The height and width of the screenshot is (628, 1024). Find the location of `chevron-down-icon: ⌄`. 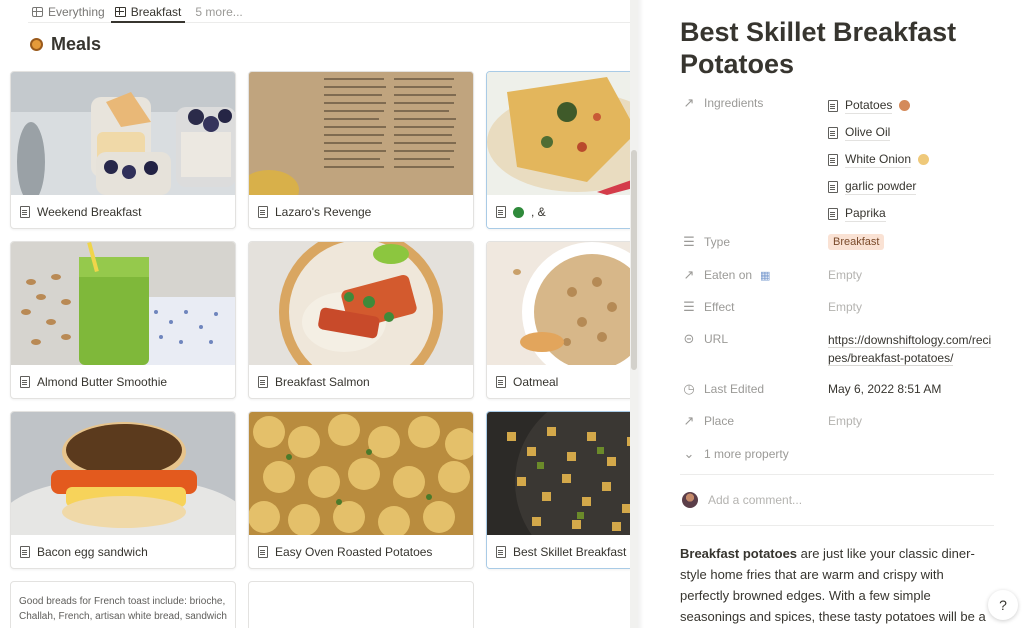

chevron-down-icon: ⌄ is located at coordinates (689, 453).